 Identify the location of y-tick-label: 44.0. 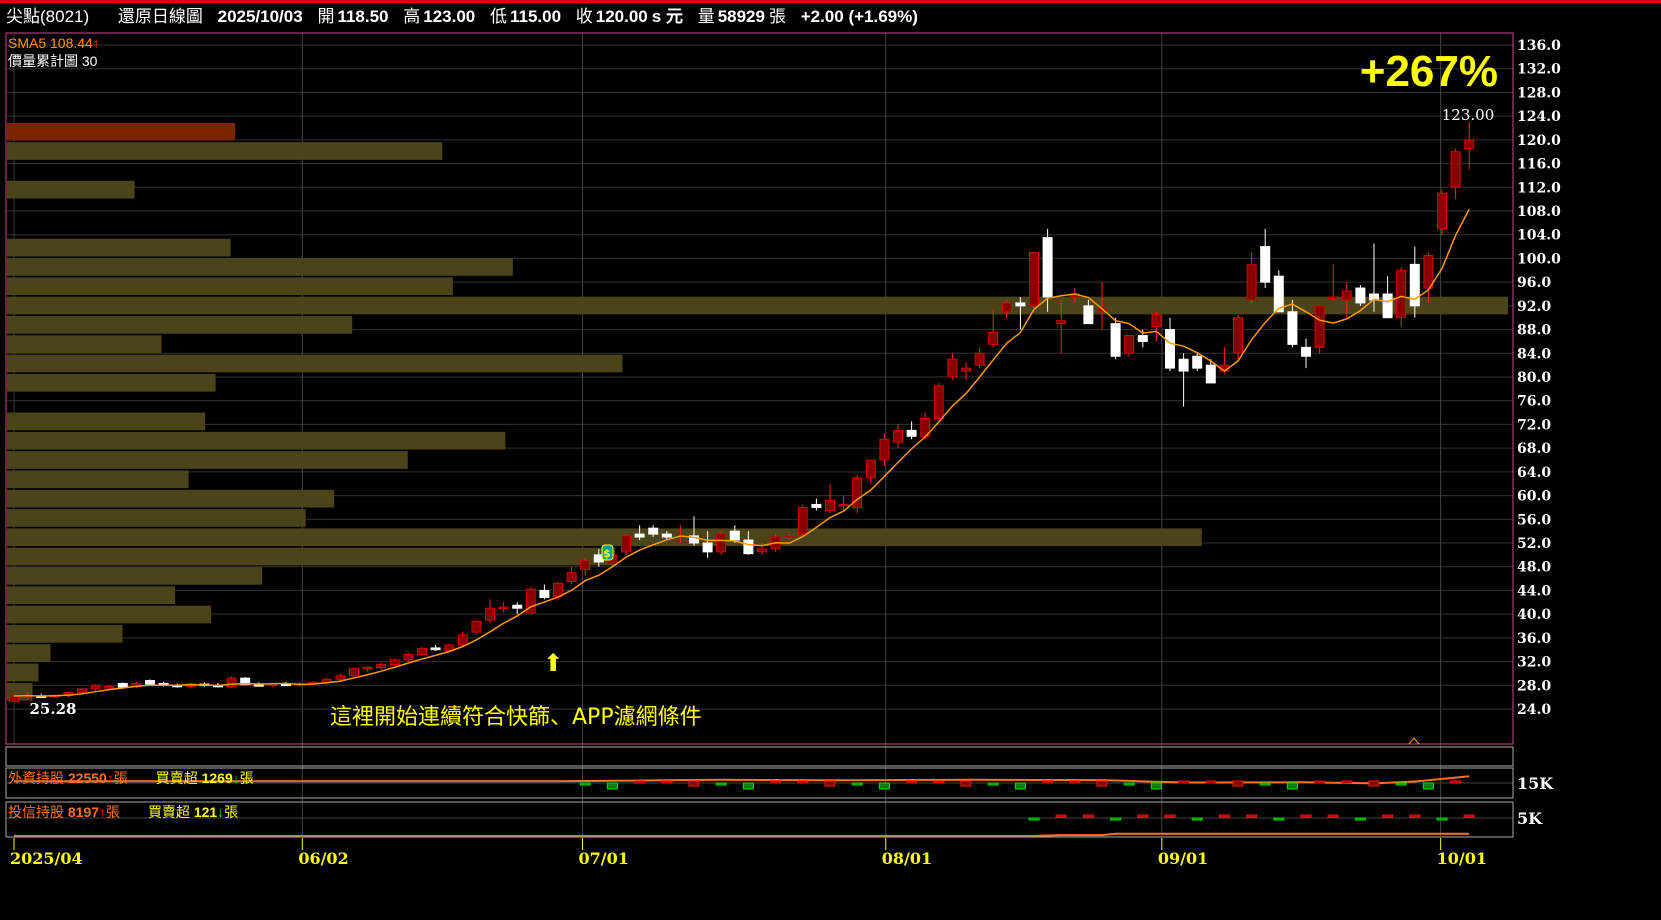
(1534, 591).